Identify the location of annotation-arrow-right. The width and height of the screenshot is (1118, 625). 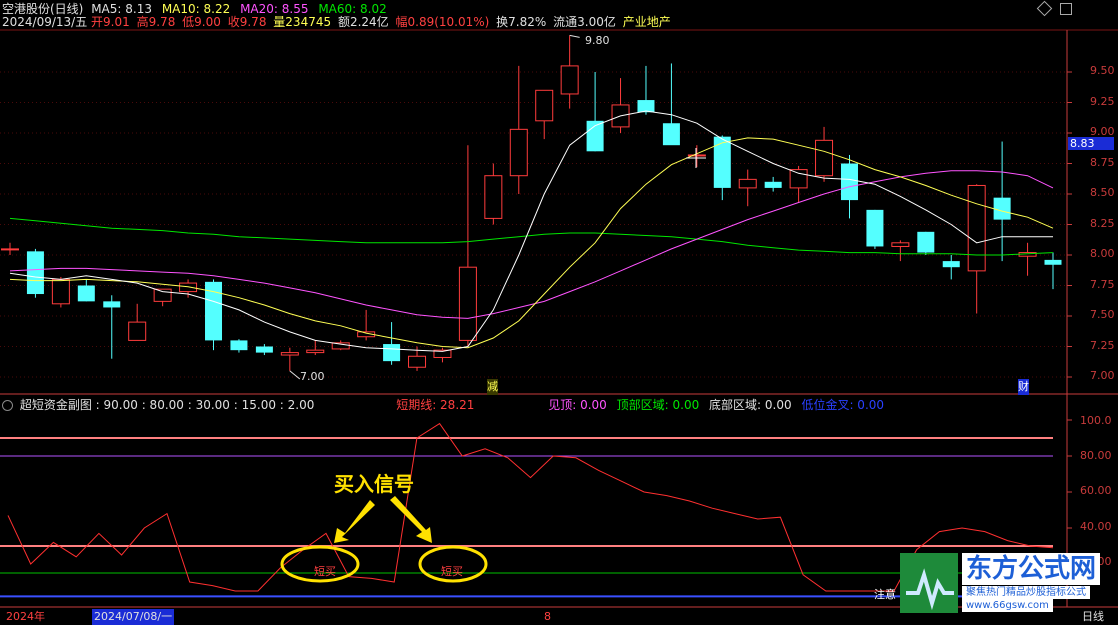
(411, 519).